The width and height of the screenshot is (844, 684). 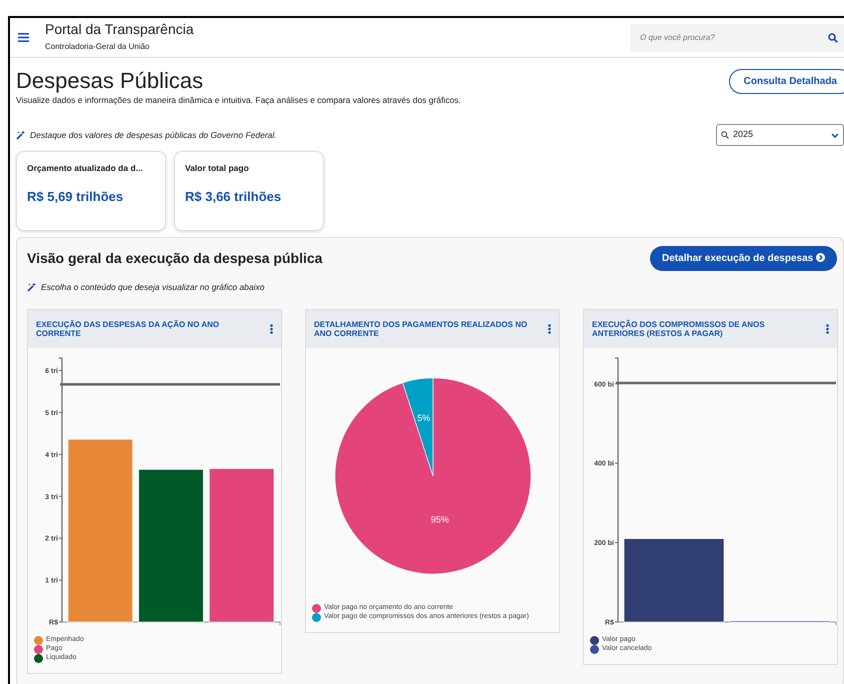 I want to click on chart-title: DETALHAMENTO DOS PAGAMENTOS REALIZADOS NO ANO CORRENTE, so click(x=421, y=329).